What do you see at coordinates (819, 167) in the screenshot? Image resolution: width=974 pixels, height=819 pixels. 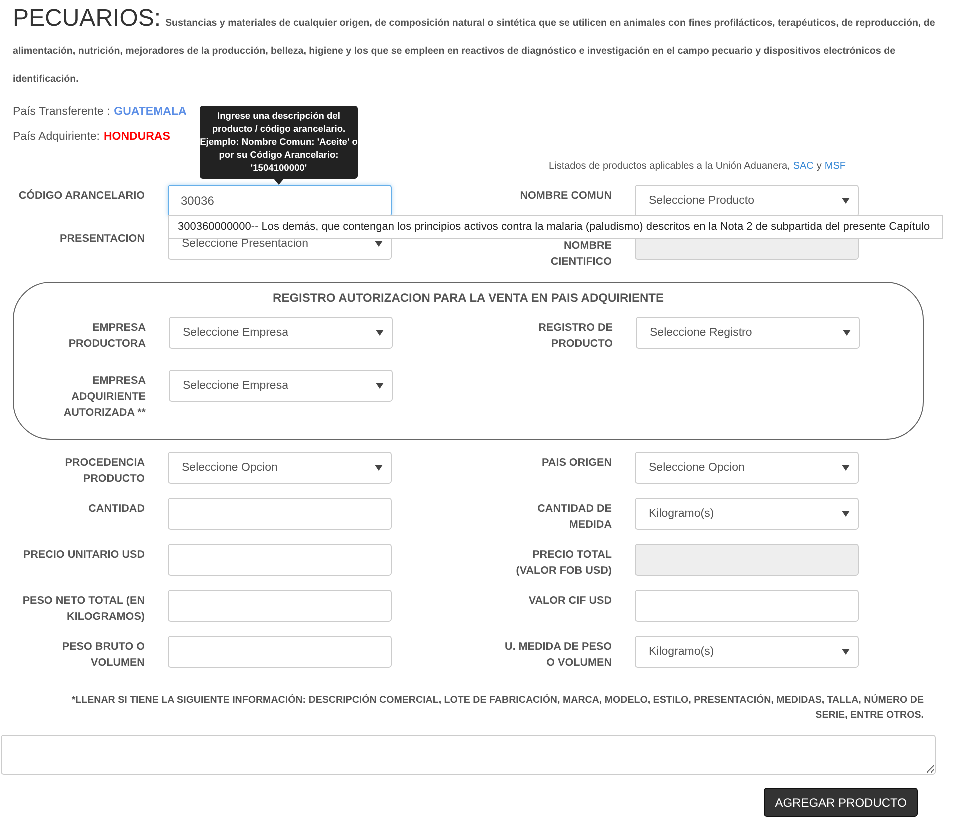 I see `conjunction-text: y` at bounding box center [819, 167].